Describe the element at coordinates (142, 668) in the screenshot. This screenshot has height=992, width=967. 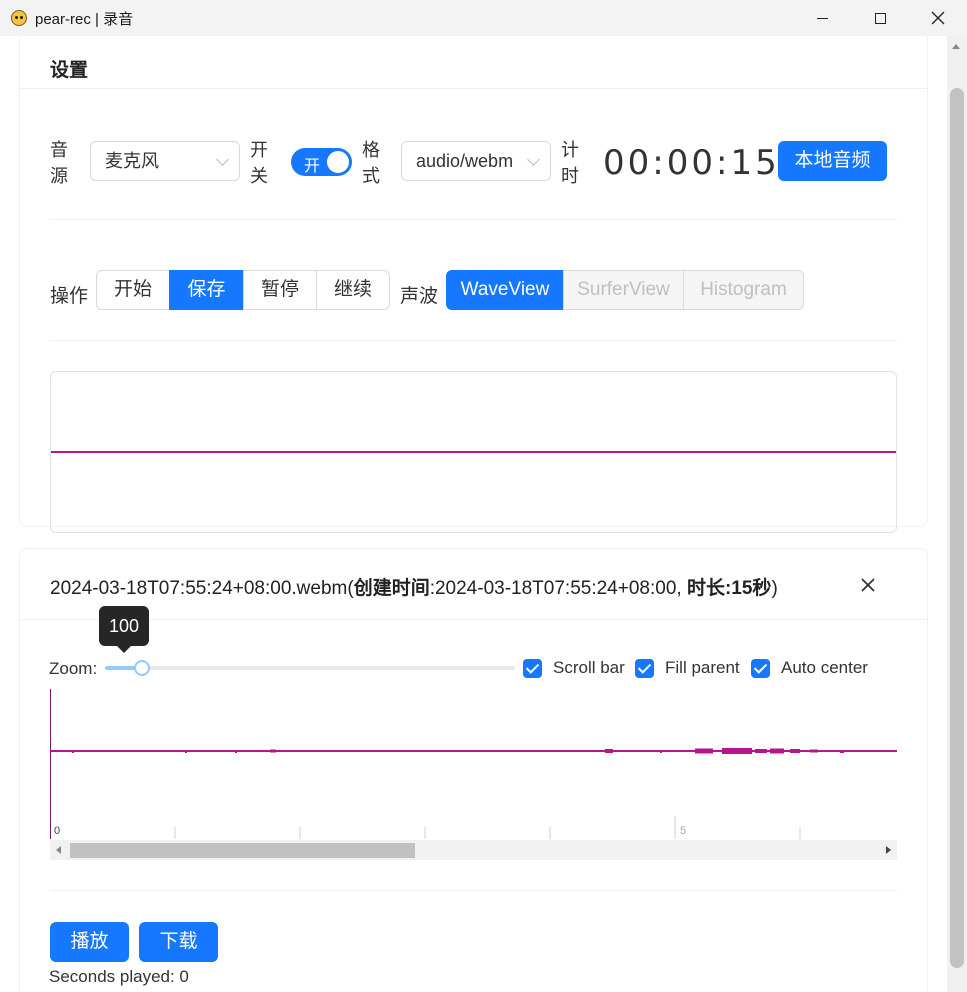
I see `zoom-slider-handle` at that location.